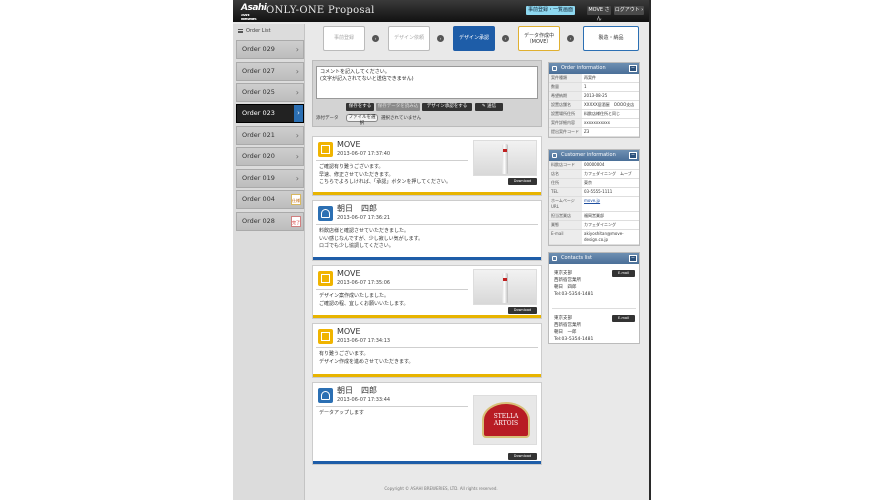 Image resolution: width=880 pixels, height=500 pixels. What do you see at coordinates (270, 156) in the screenshot?
I see `sidebar-item-order-020: Order 020 ›` at bounding box center [270, 156].